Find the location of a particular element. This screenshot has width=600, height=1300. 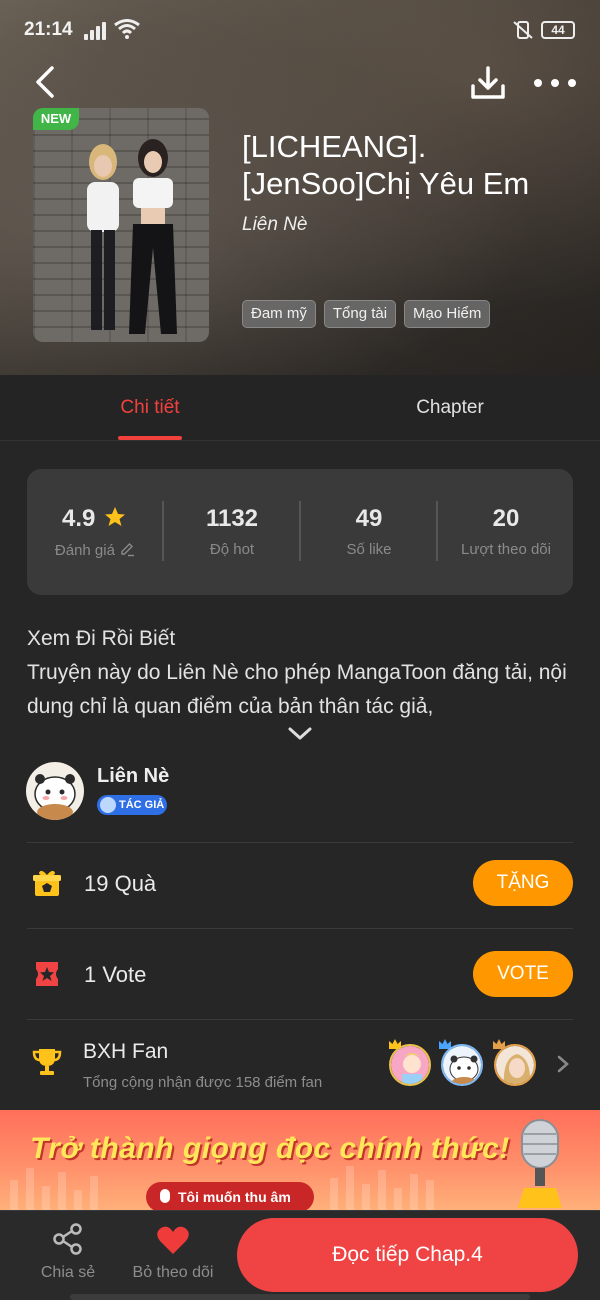

cover-figure-left is located at coordinates (103, 237).